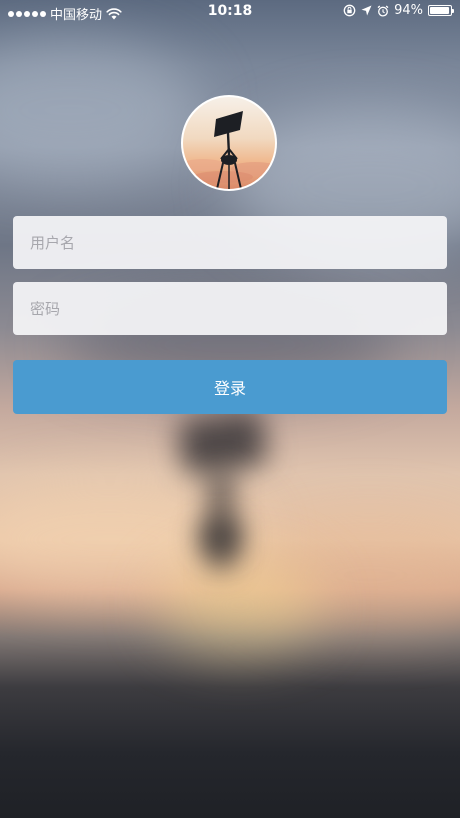  I want to click on password-input, so click(230, 308).